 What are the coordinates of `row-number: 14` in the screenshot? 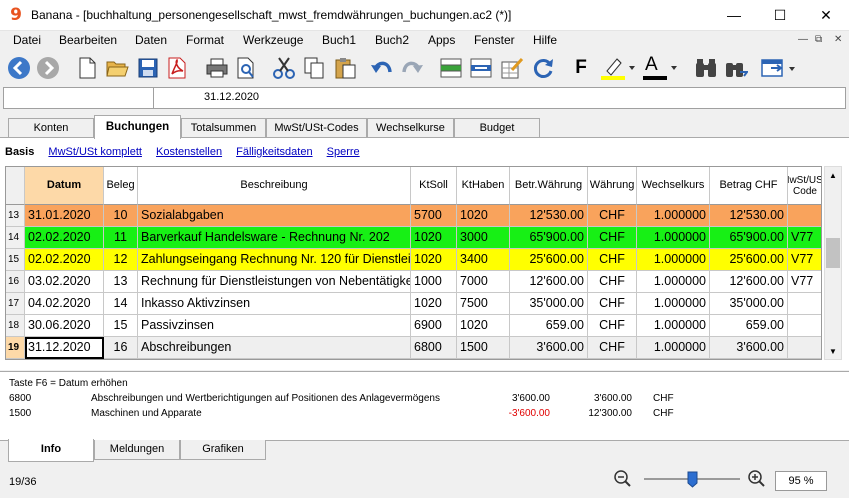 It's located at (15, 238).